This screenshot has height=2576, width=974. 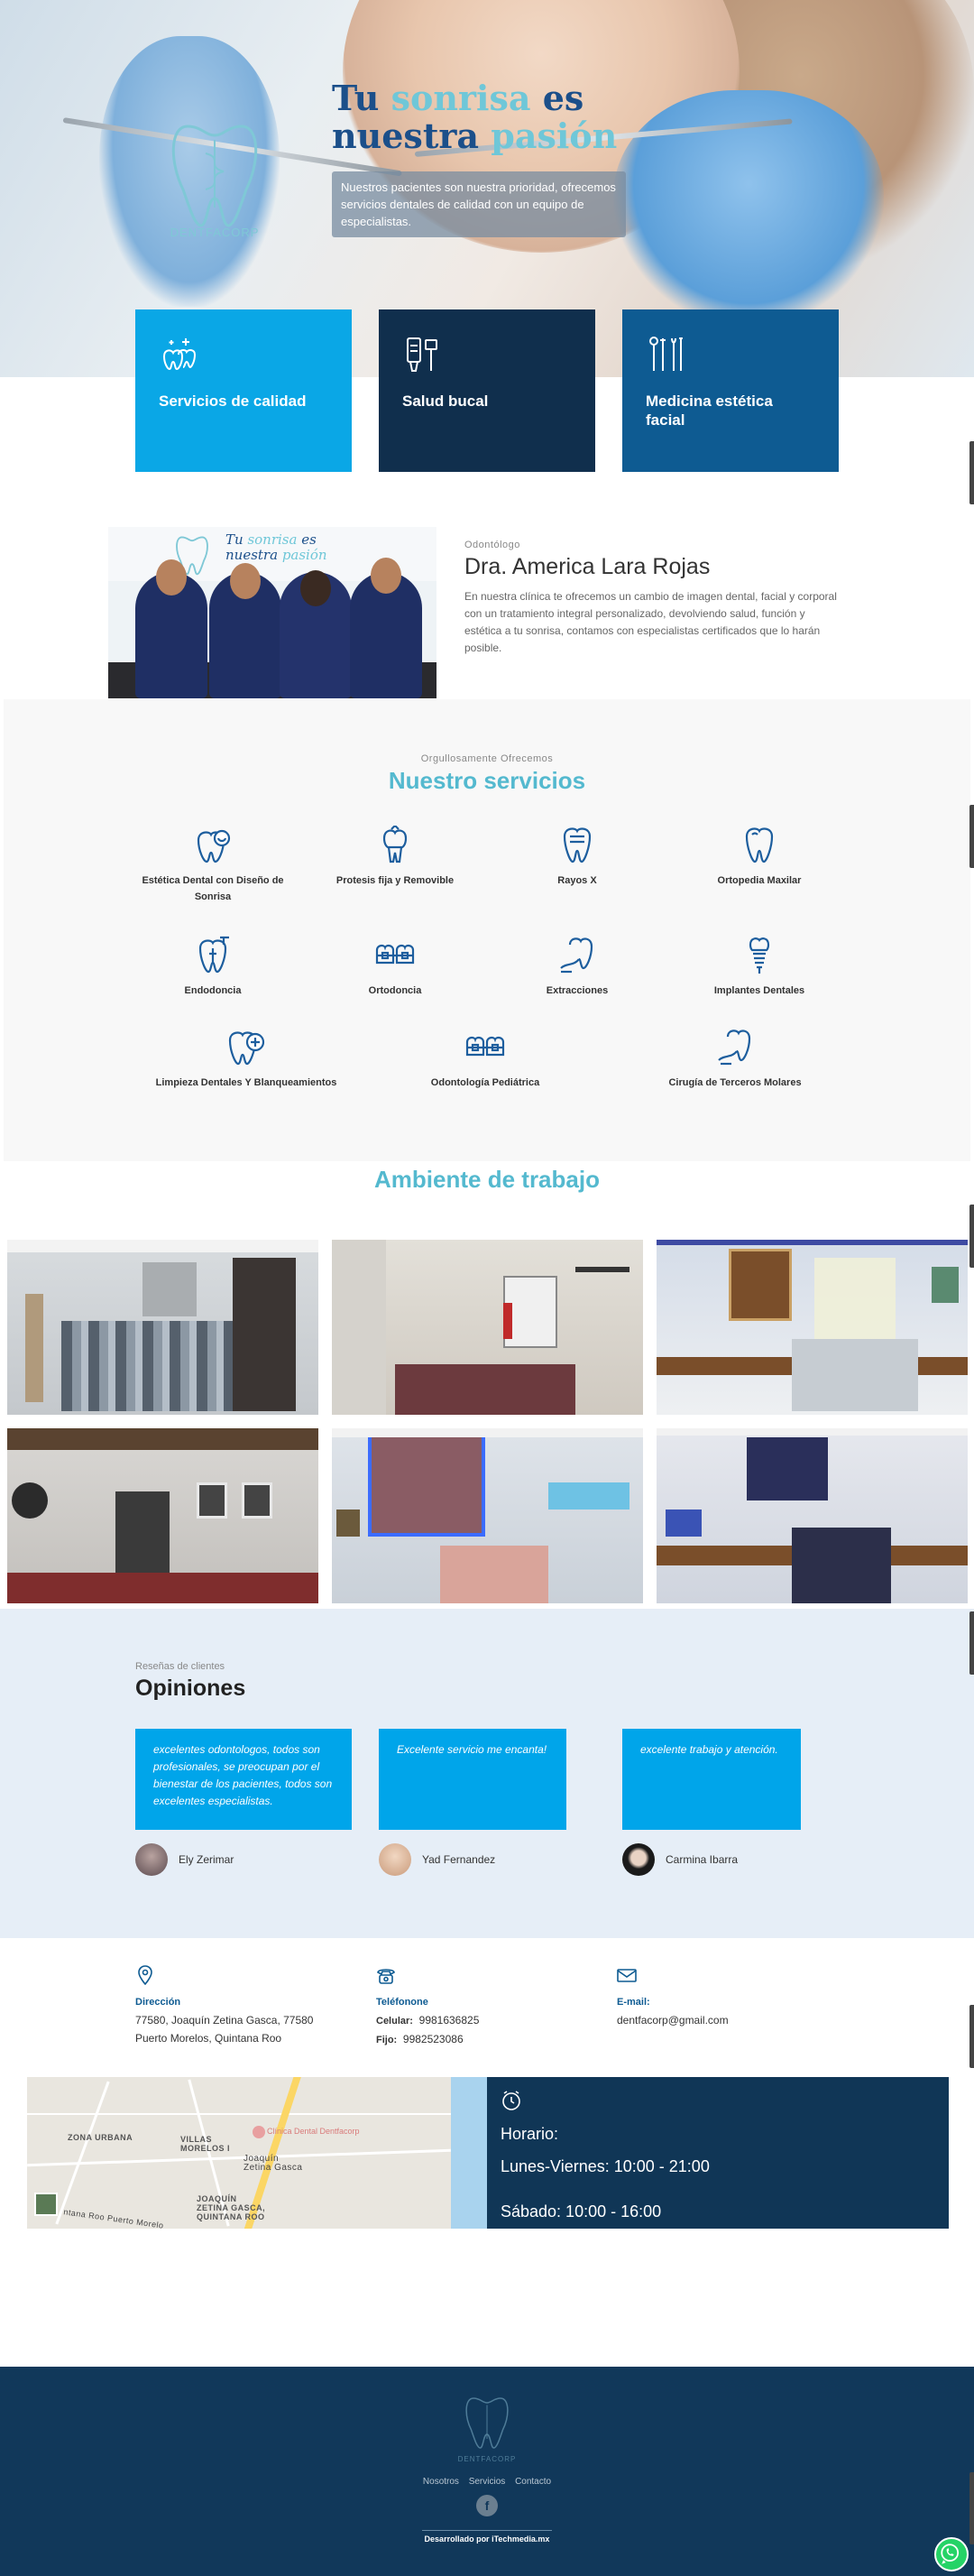 What do you see at coordinates (276, 547) in the screenshot?
I see `team-photo-slogan: Tu sonrisa es nuestra pasión` at bounding box center [276, 547].